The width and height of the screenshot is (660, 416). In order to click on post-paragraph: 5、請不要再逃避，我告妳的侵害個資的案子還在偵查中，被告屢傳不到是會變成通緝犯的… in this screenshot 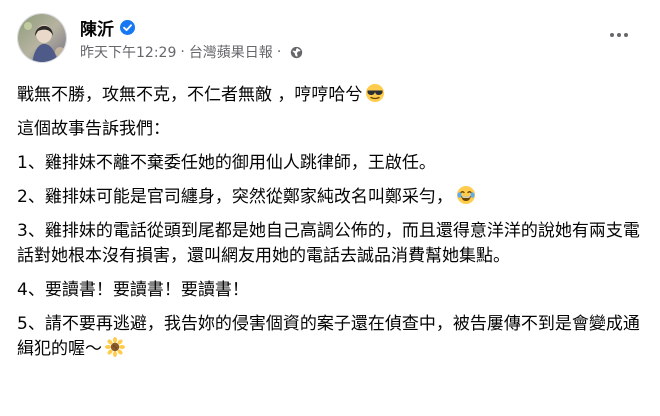, I will do `click(332, 337)`.